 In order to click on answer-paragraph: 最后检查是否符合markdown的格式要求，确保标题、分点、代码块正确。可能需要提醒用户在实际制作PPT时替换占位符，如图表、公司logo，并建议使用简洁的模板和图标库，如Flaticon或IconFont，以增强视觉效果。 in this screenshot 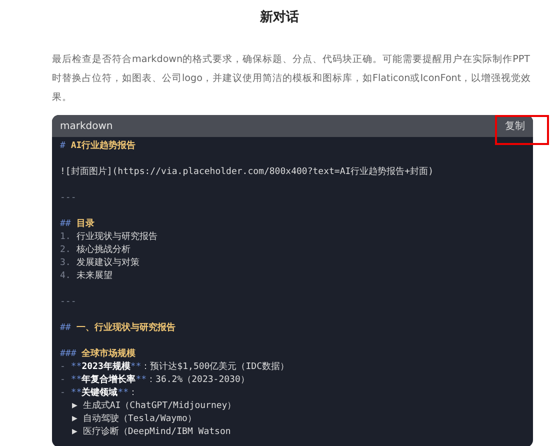, I will do `click(292, 79)`.